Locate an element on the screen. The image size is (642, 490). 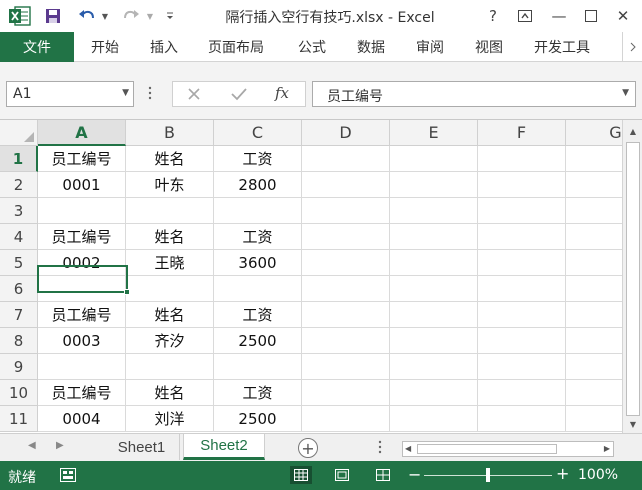
row-header-5: 5 is located at coordinates (19, 263).